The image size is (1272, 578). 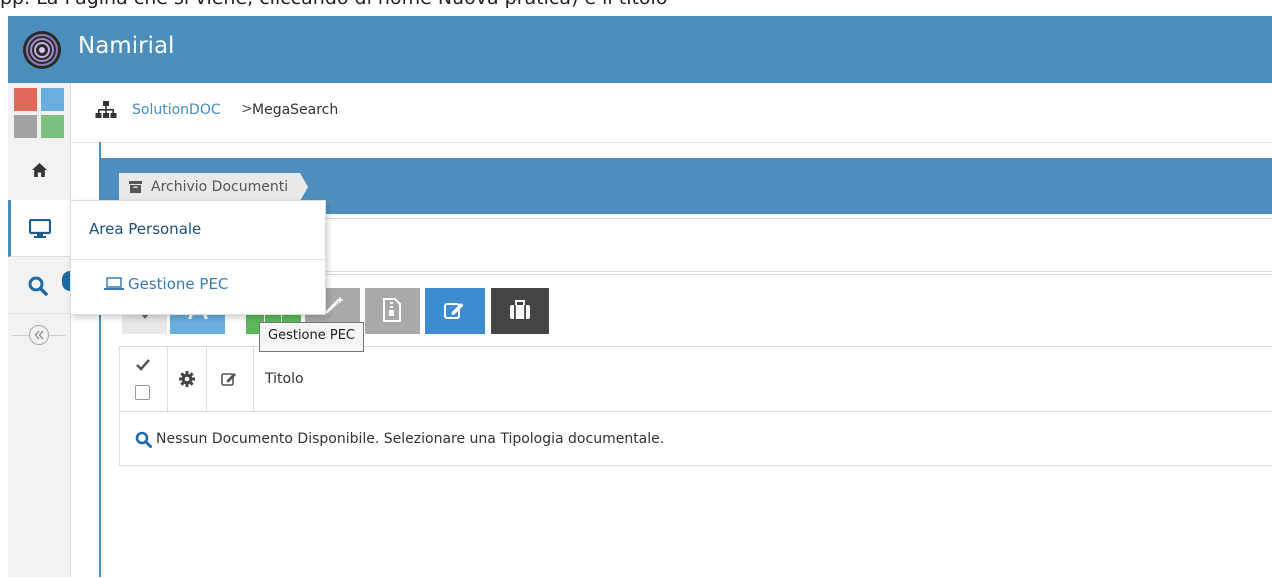 I want to click on app-header: Namirial, so click(x=640, y=49).